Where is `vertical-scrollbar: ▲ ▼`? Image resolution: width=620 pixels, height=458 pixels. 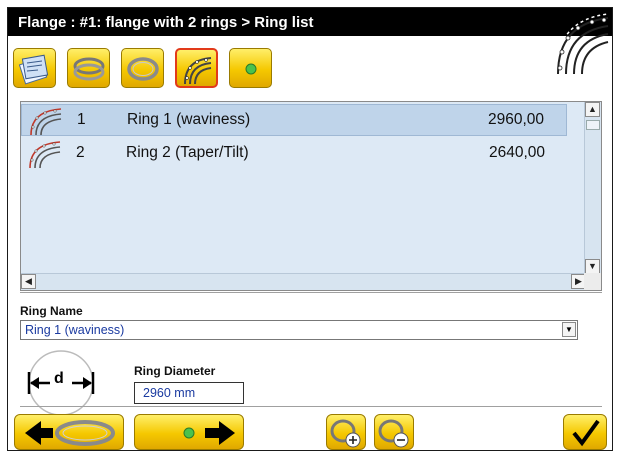
vertical-scrollbar: ▲ ▼ is located at coordinates (592, 188).